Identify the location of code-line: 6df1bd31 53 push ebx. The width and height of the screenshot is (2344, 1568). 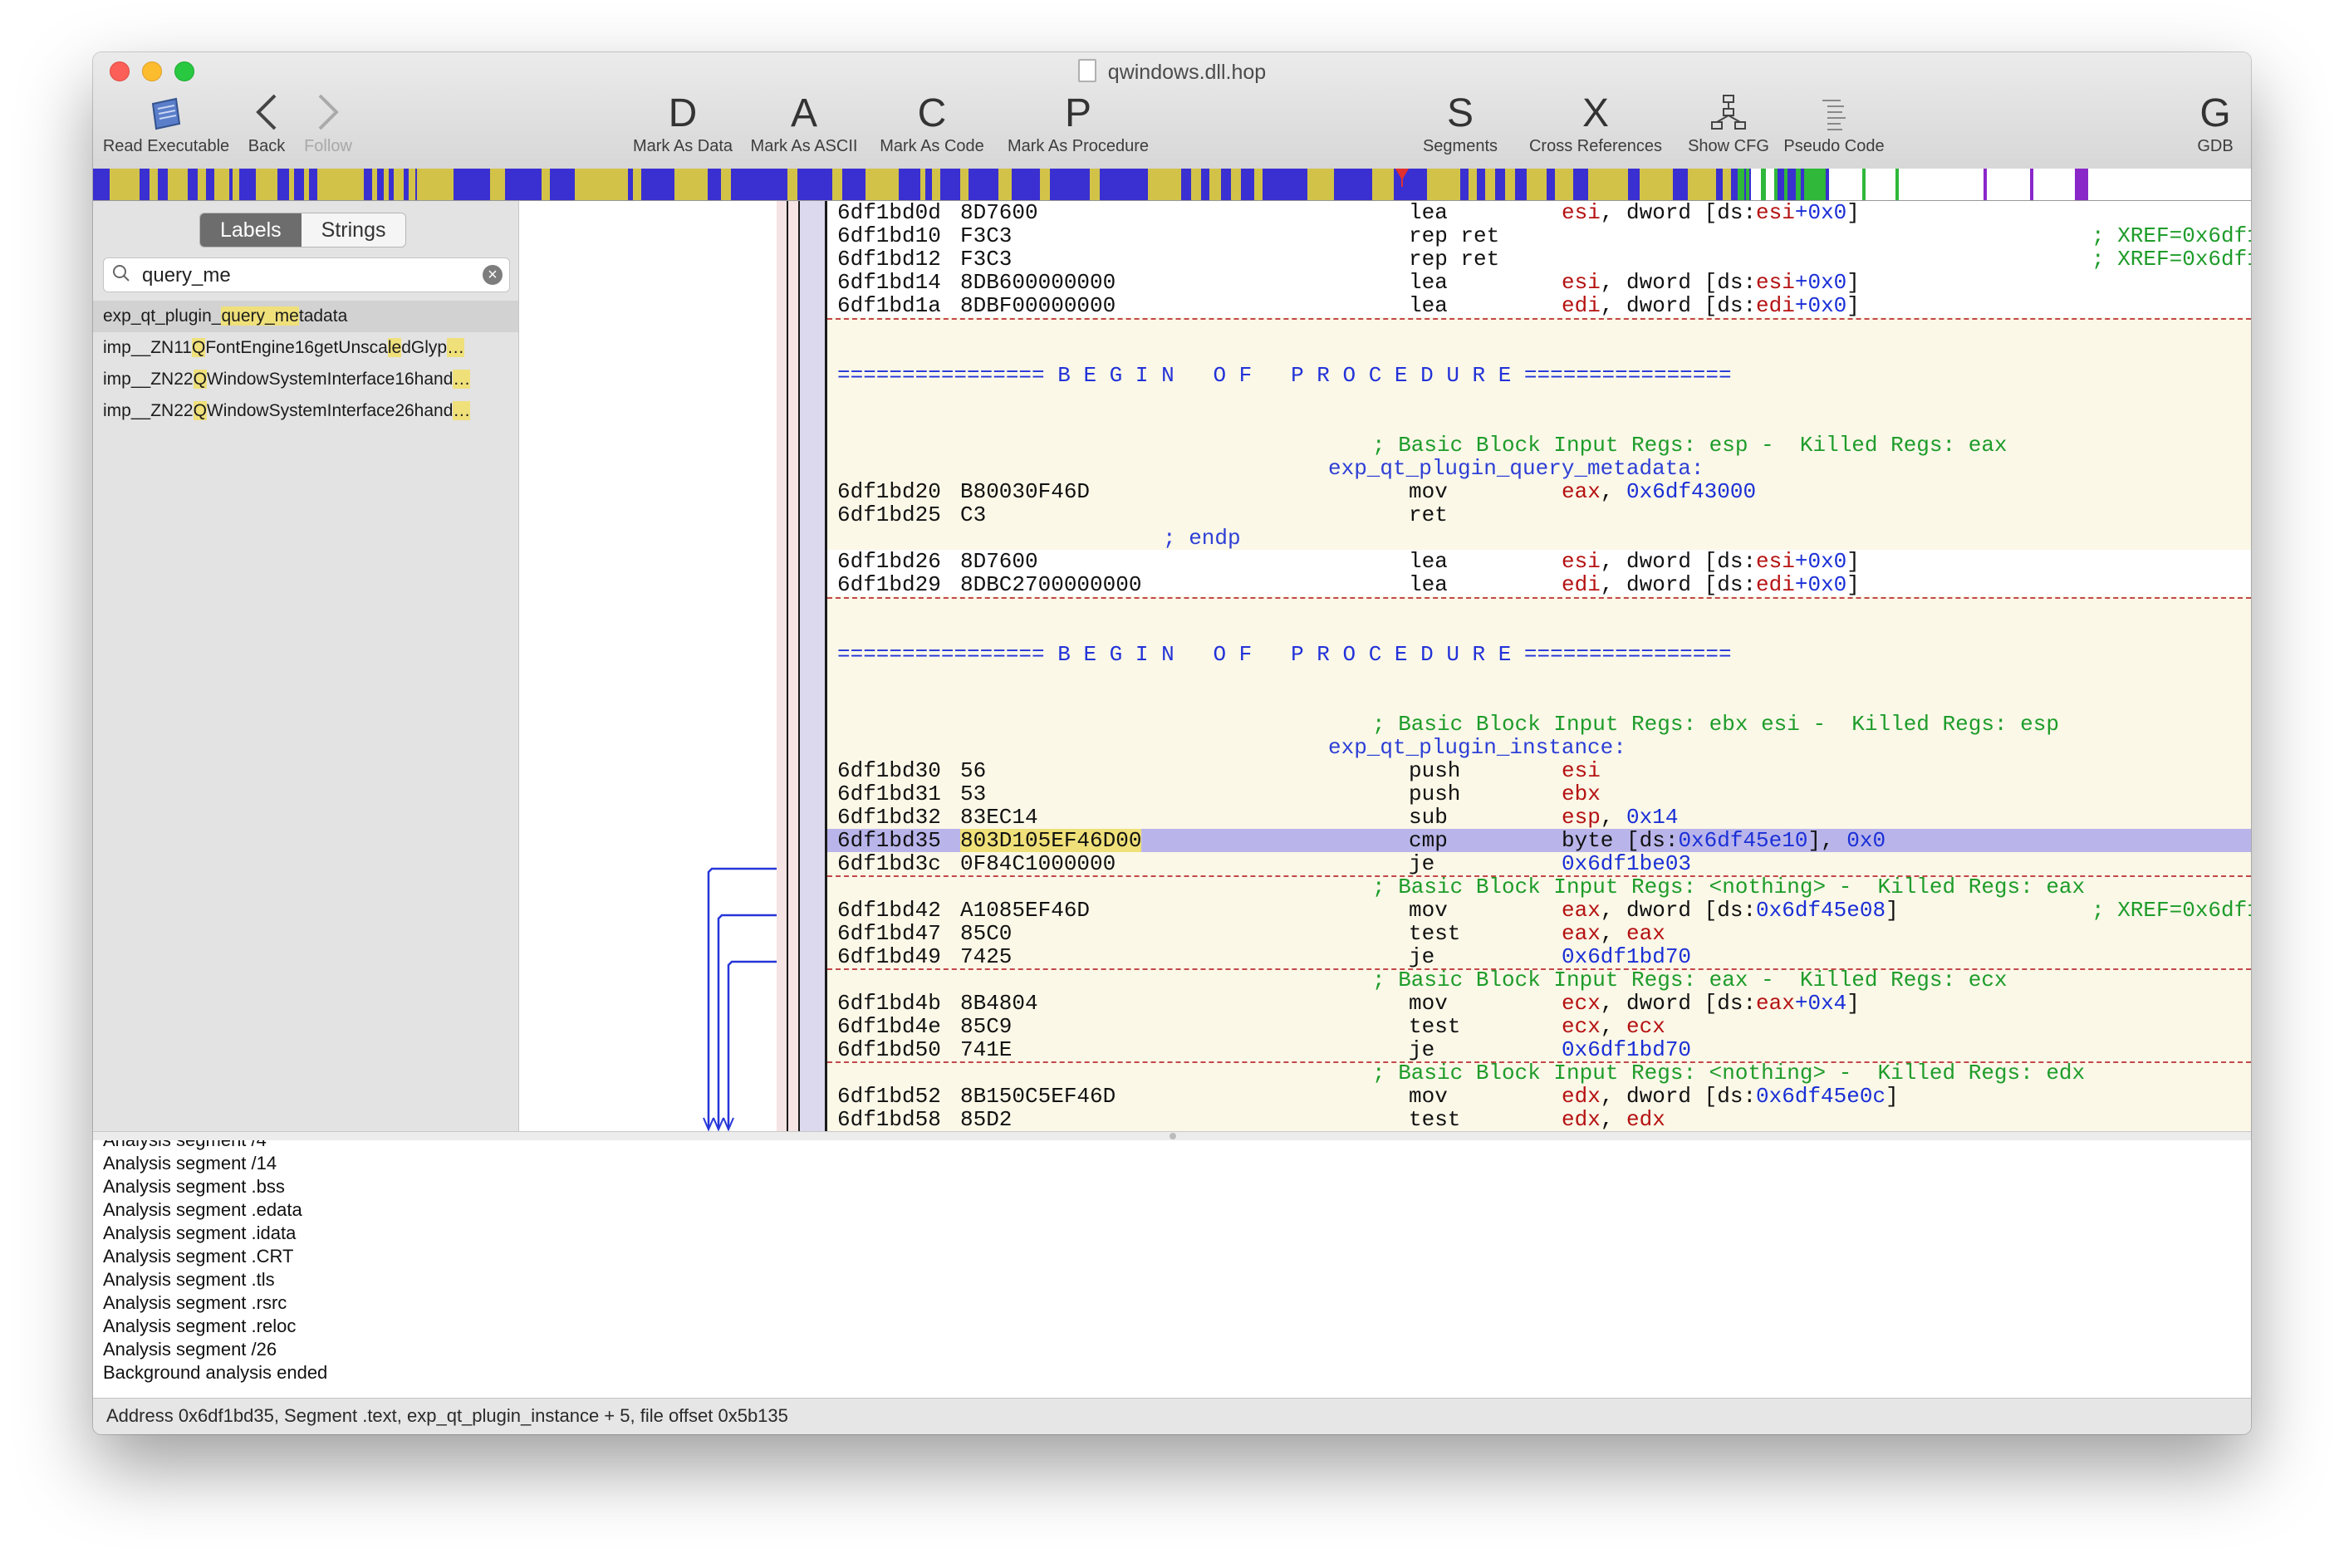
(1539, 794).